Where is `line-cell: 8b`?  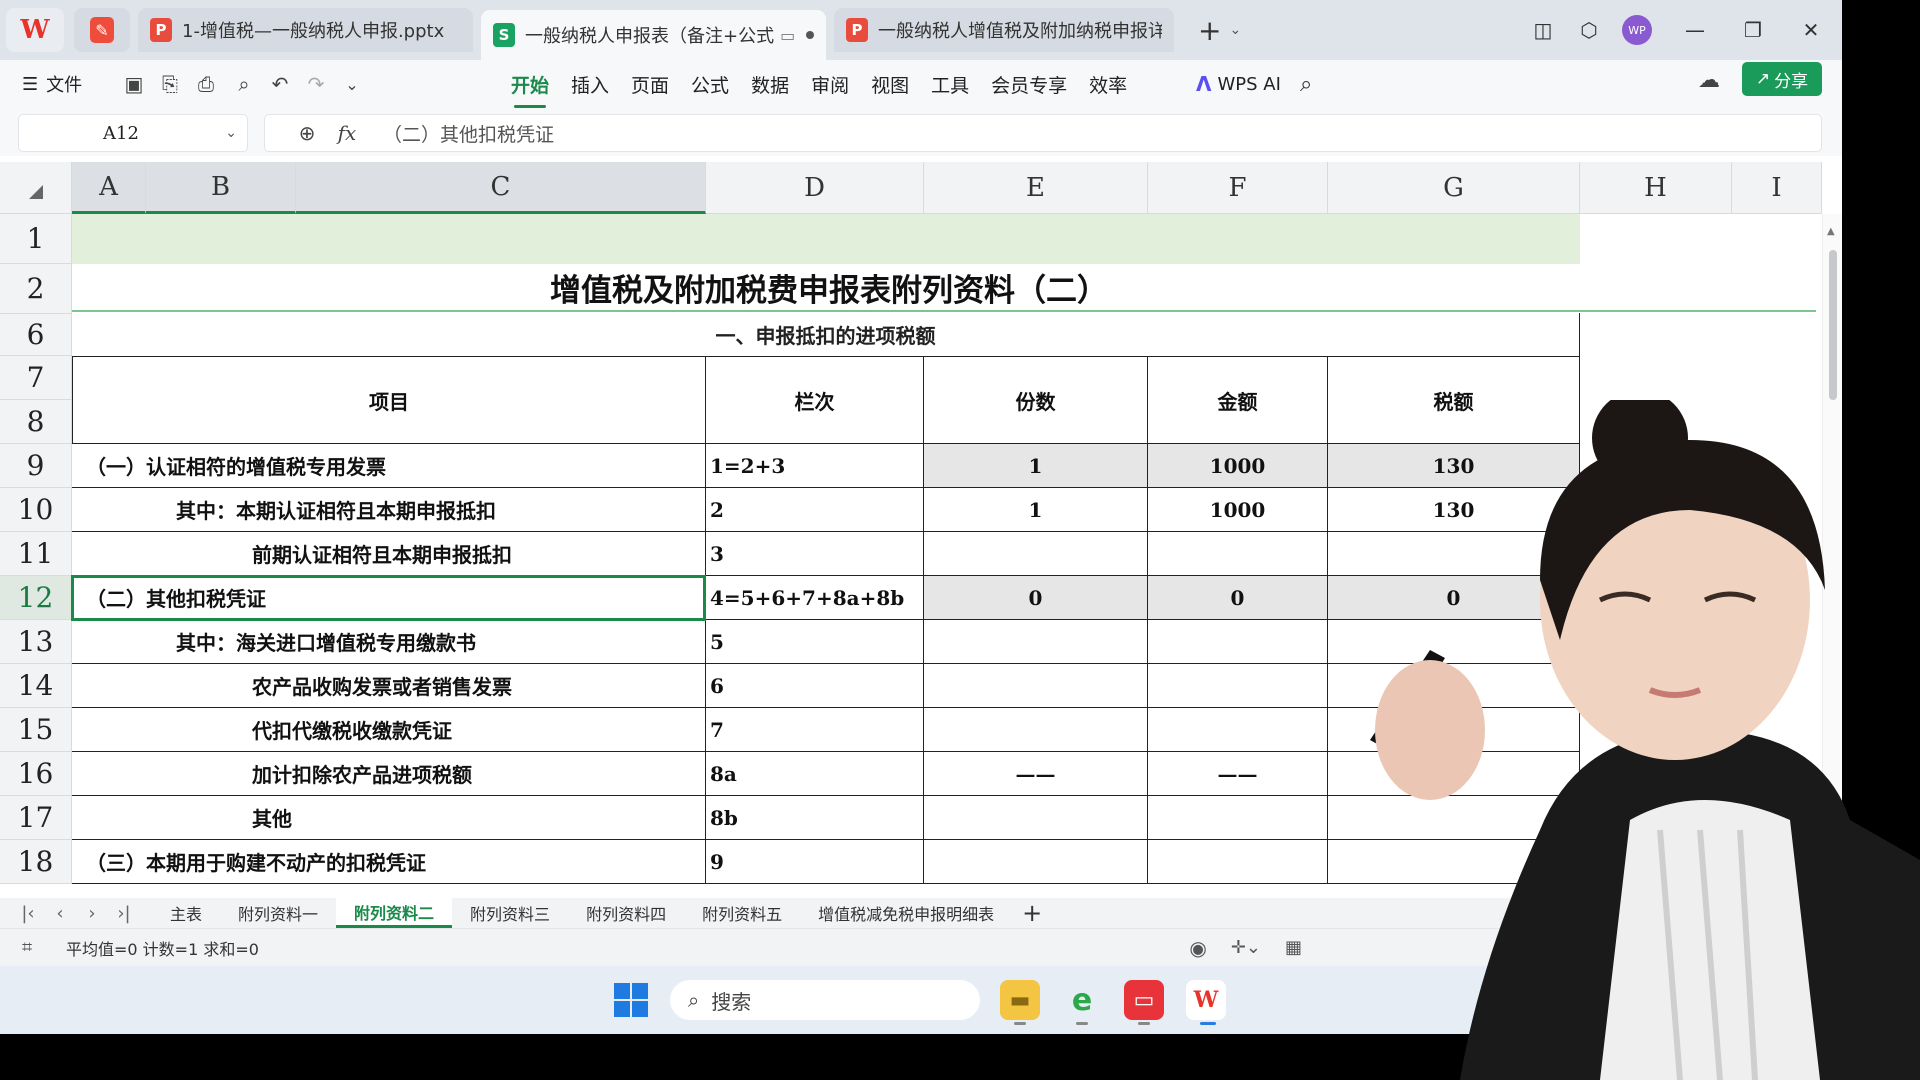
line-cell: 8b is located at coordinates (815, 818).